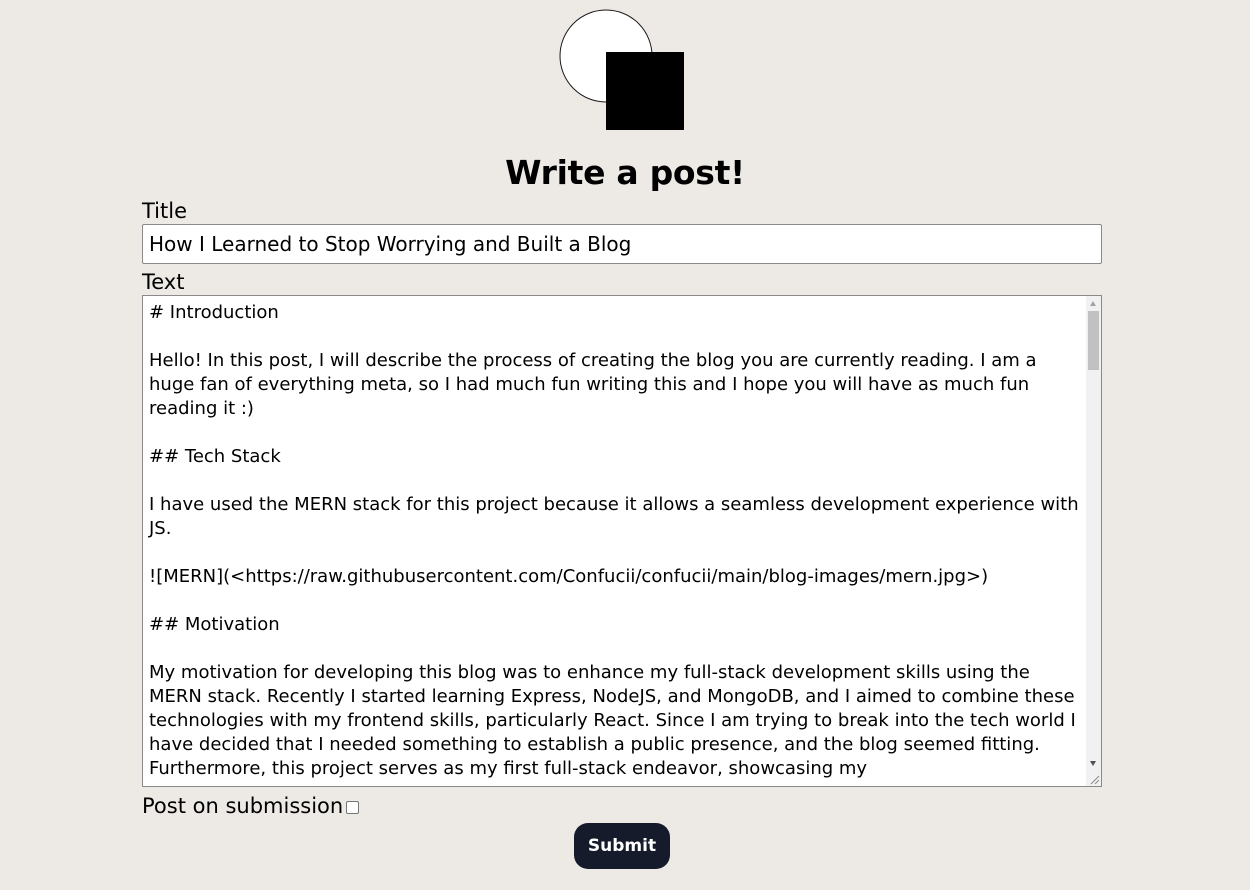 The width and height of the screenshot is (1250, 890). I want to click on title-label: Title, so click(165, 211).